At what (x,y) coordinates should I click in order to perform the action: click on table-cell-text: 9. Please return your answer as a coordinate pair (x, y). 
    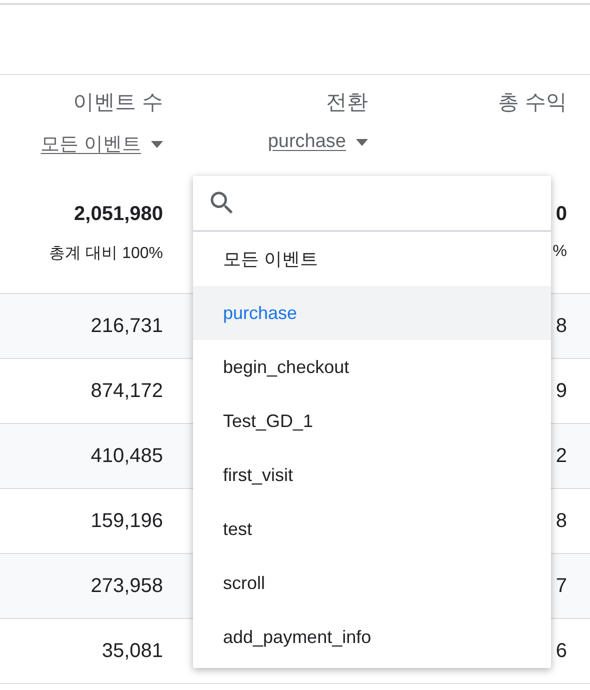
    Looking at the image, I should click on (562, 391).